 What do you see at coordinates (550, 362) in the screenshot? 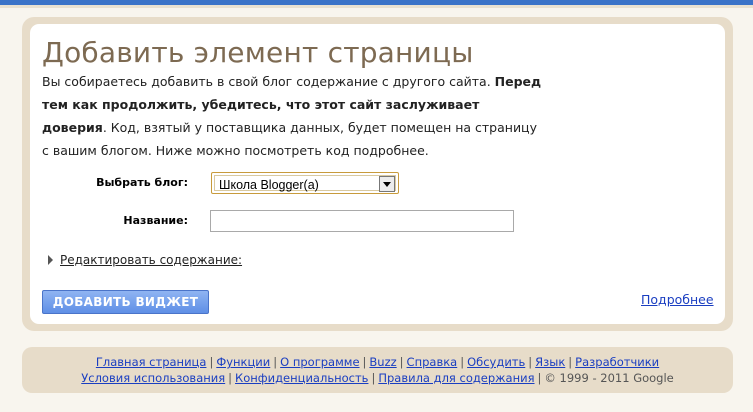
I see `footer-link-language: Язык` at bounding box center [550, 362].